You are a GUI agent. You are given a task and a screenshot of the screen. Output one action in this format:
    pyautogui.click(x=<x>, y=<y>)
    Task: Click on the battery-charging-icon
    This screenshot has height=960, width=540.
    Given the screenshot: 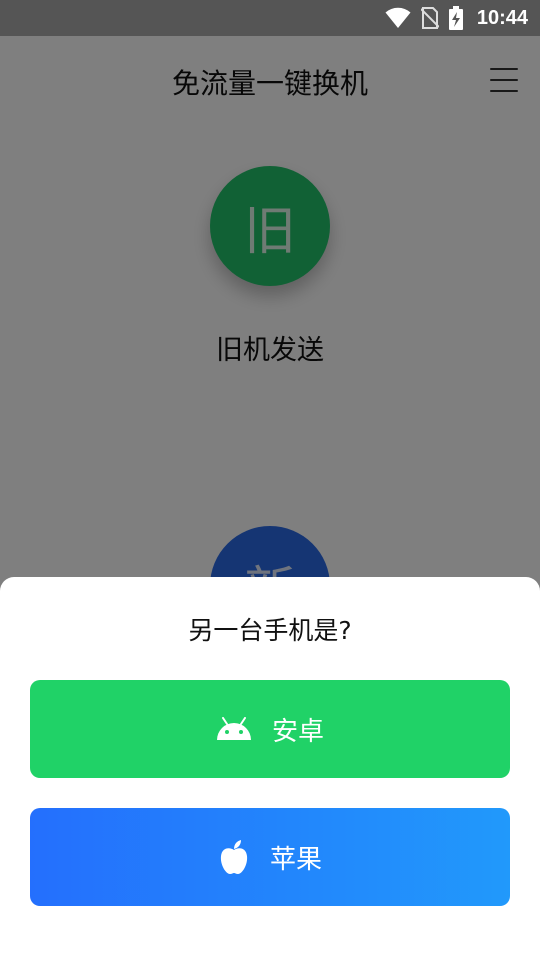 What is the action you would take?
    pyautogui.click(x=455, y=18)
    